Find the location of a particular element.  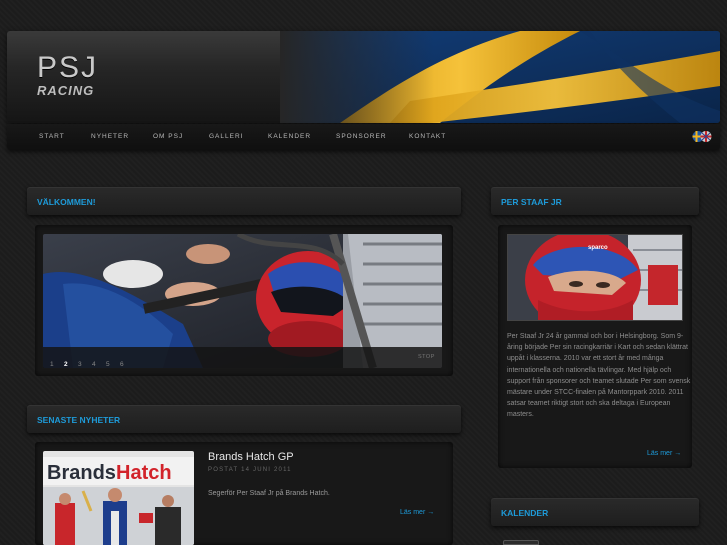

calendar-panel-header: KALENDER is located at coordinates (595, 512).